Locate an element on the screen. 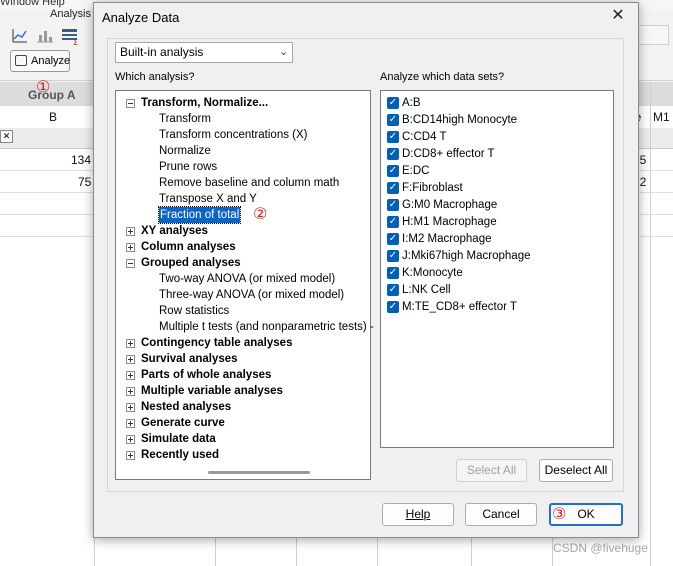 The height and width of the screenshot is (566, 673). dataset-label: B:CD14high Monocyte is located at coordinates (460, 120).